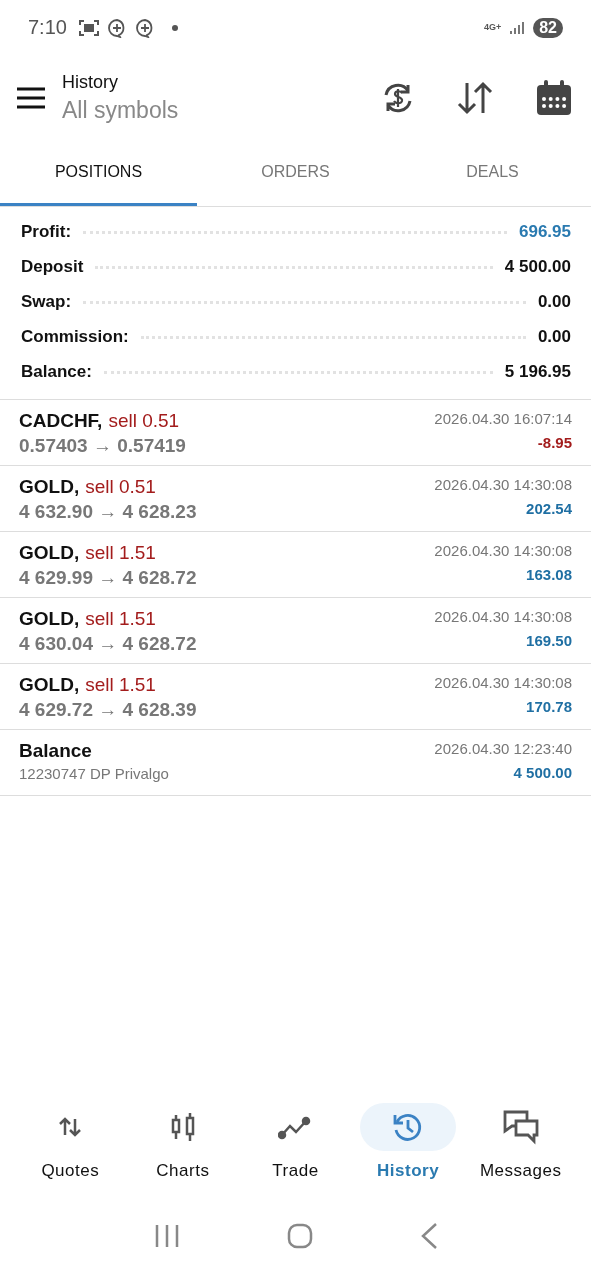 The image size is (591, 1280). Describe the element at coordinates (46, 302) in the screenshot. I see `summary-label: Swap:` at that location.